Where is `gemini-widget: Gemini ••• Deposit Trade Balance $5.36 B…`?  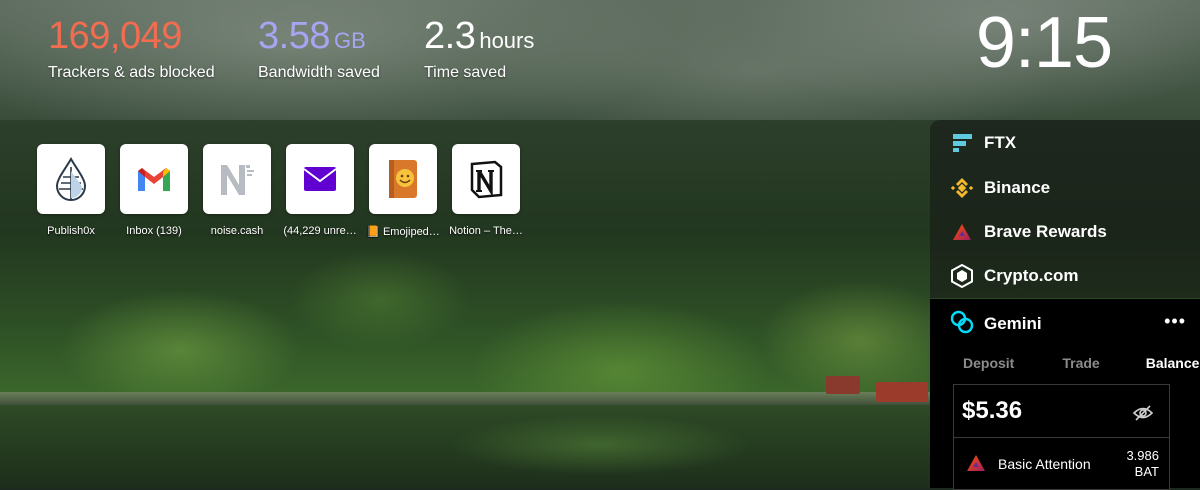
gemini-widget: Gemini ••• Deposit Trade Balance $5.36 B… is located at coordinates (1065, 394).